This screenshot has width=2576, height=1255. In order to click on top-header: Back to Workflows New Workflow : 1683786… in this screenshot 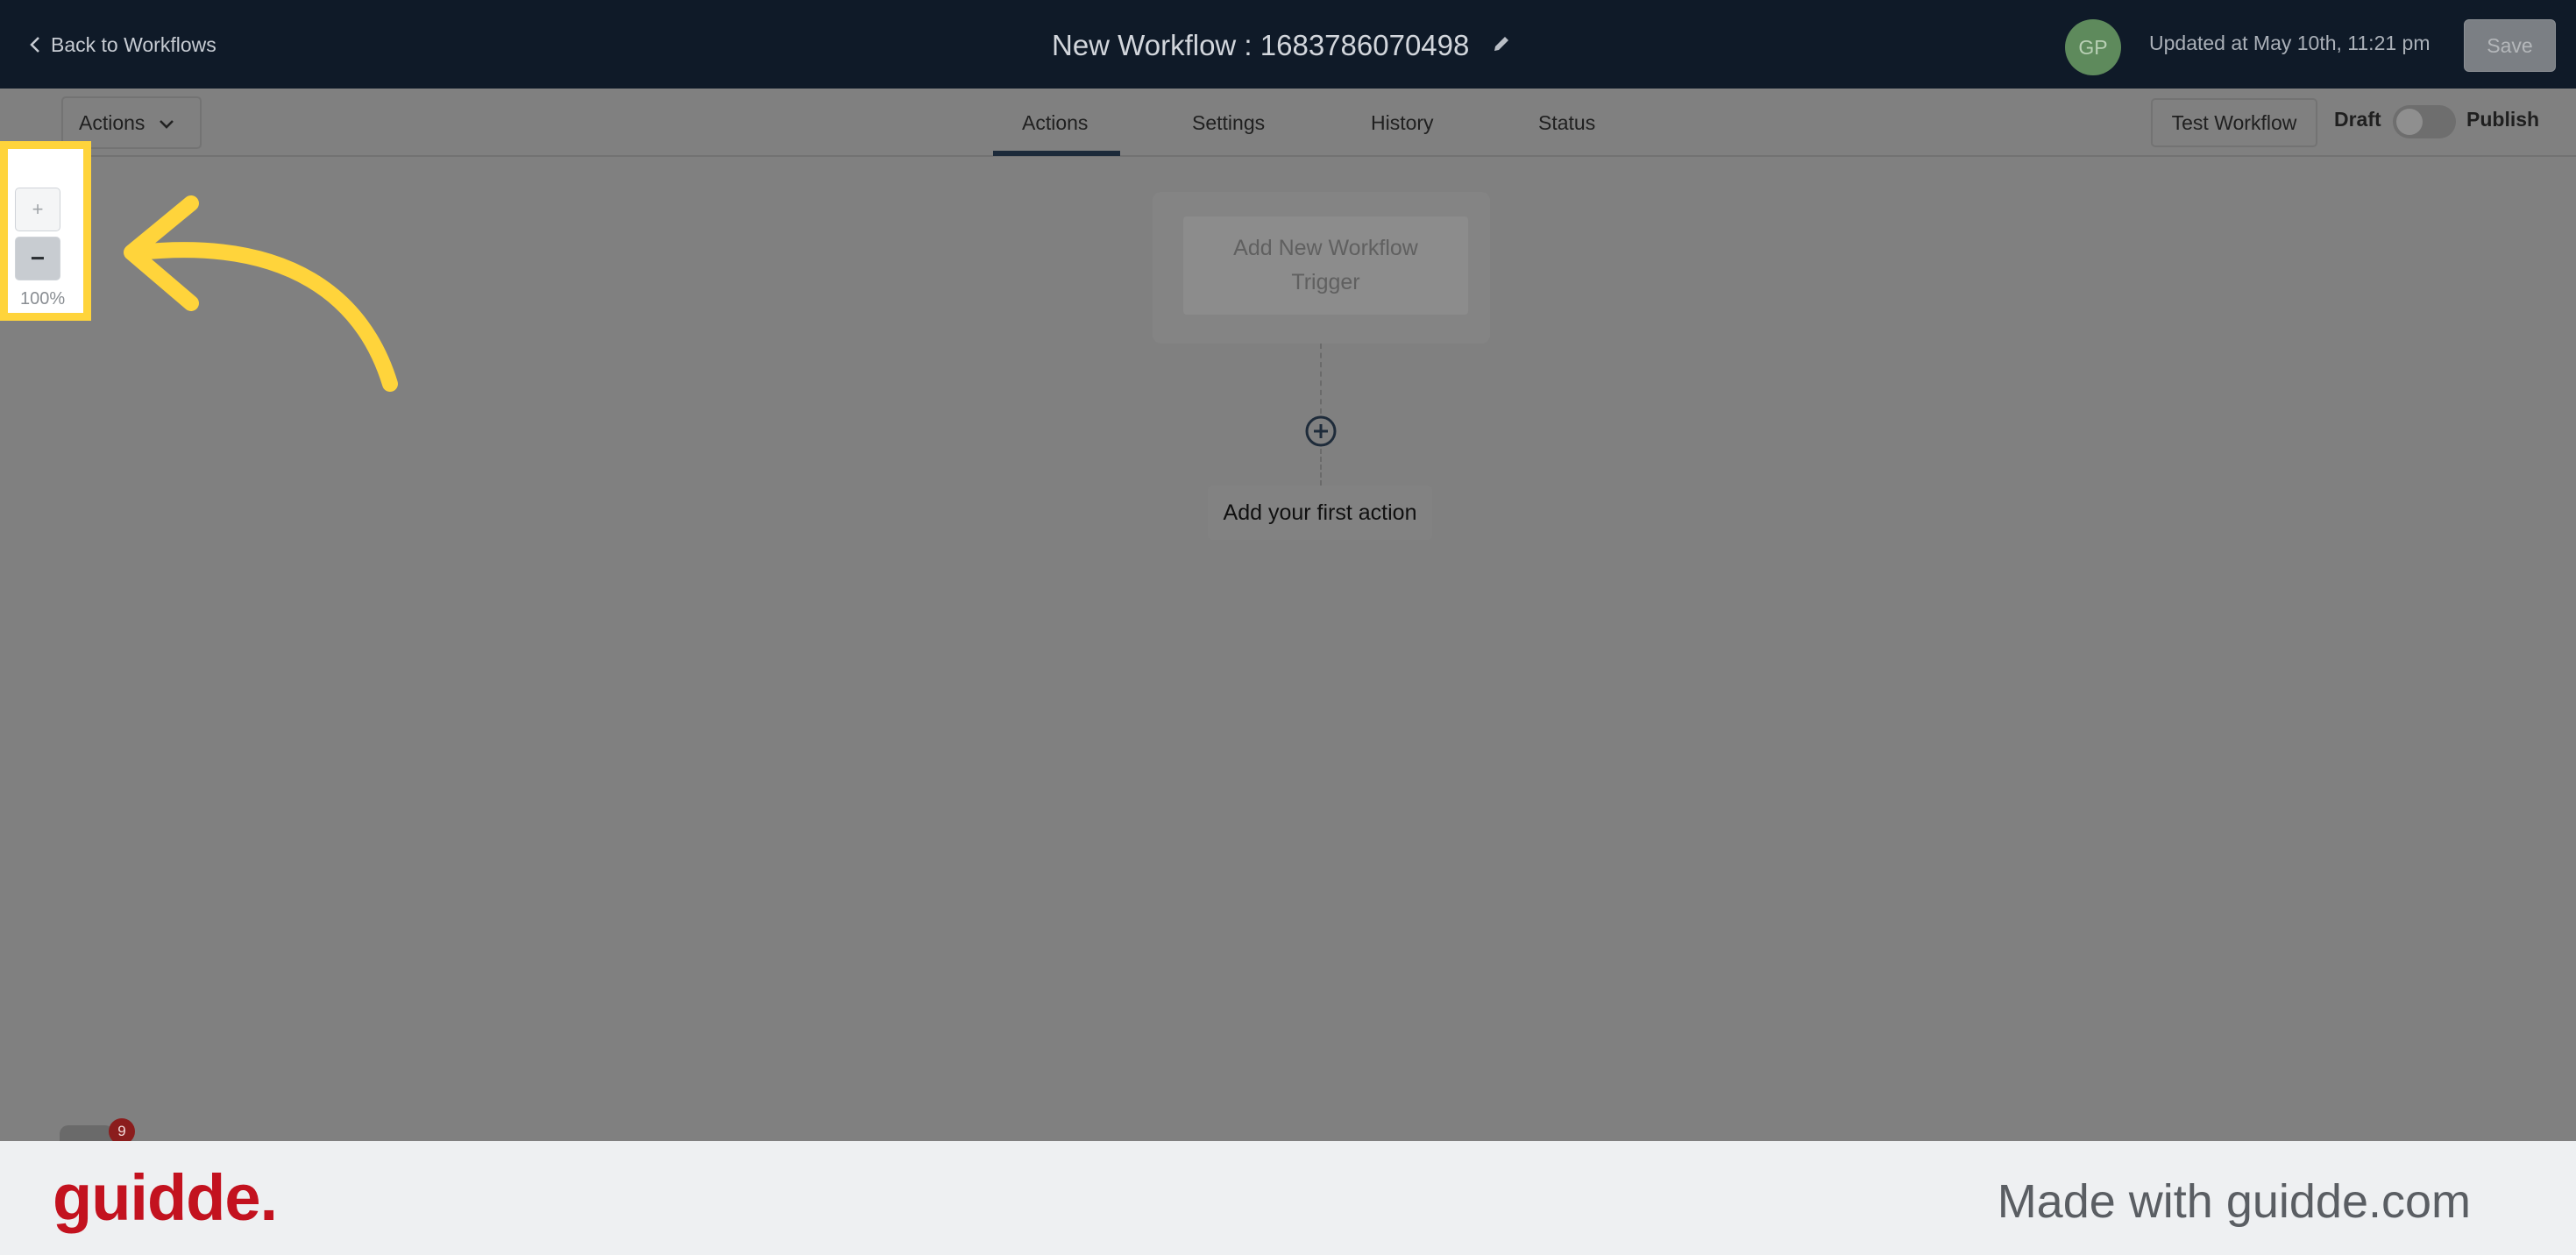, I will do `click(1288, 44)`.